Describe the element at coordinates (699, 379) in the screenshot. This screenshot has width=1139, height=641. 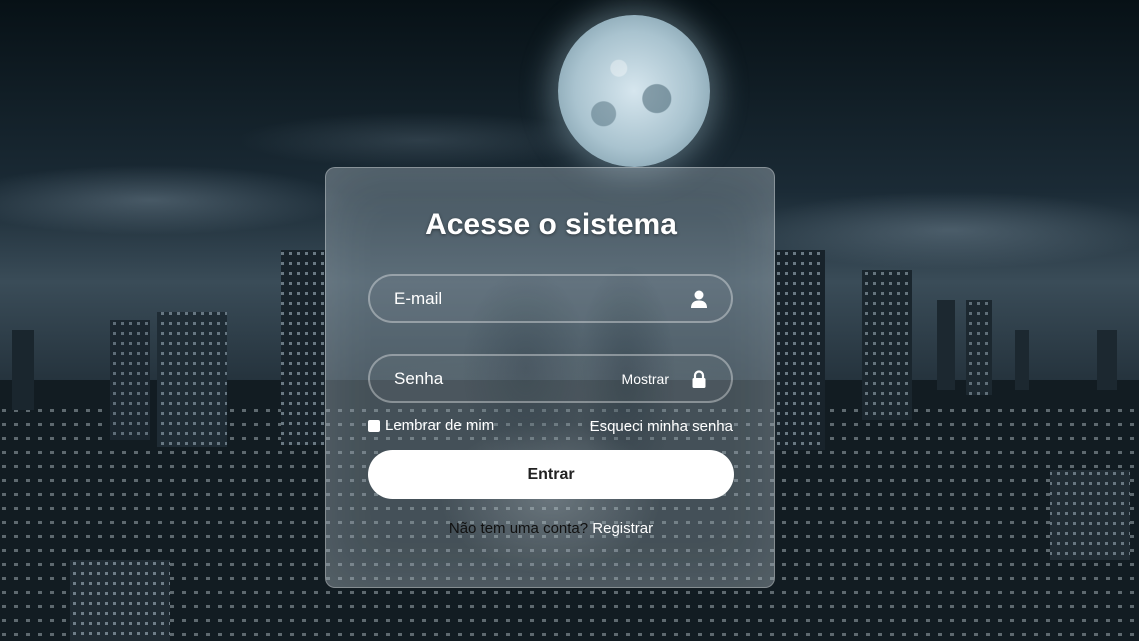
I see `lock-icon` at that location.